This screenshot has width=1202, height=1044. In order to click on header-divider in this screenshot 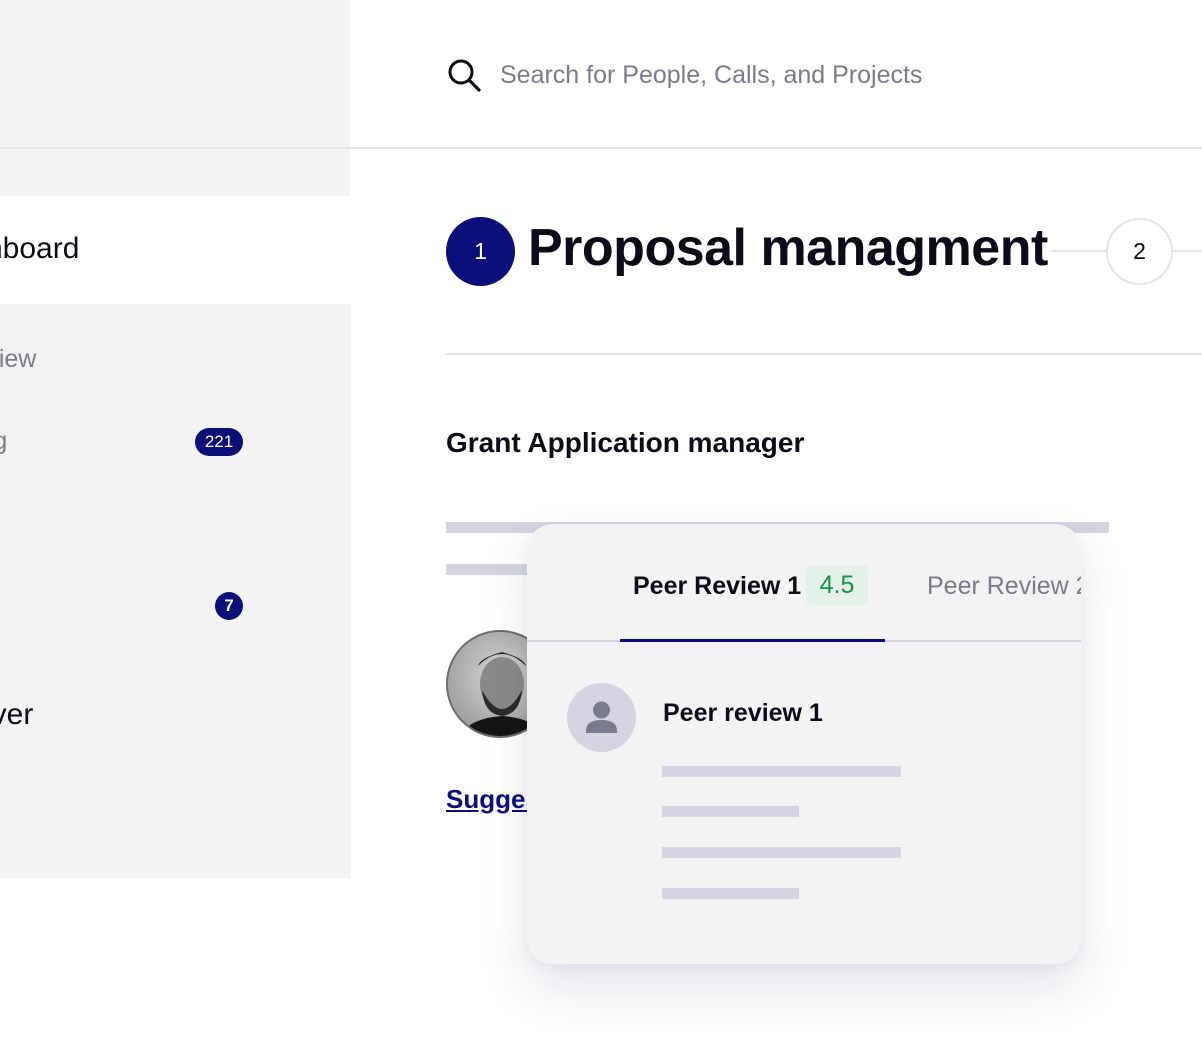, I will do `click(776, 148)`.